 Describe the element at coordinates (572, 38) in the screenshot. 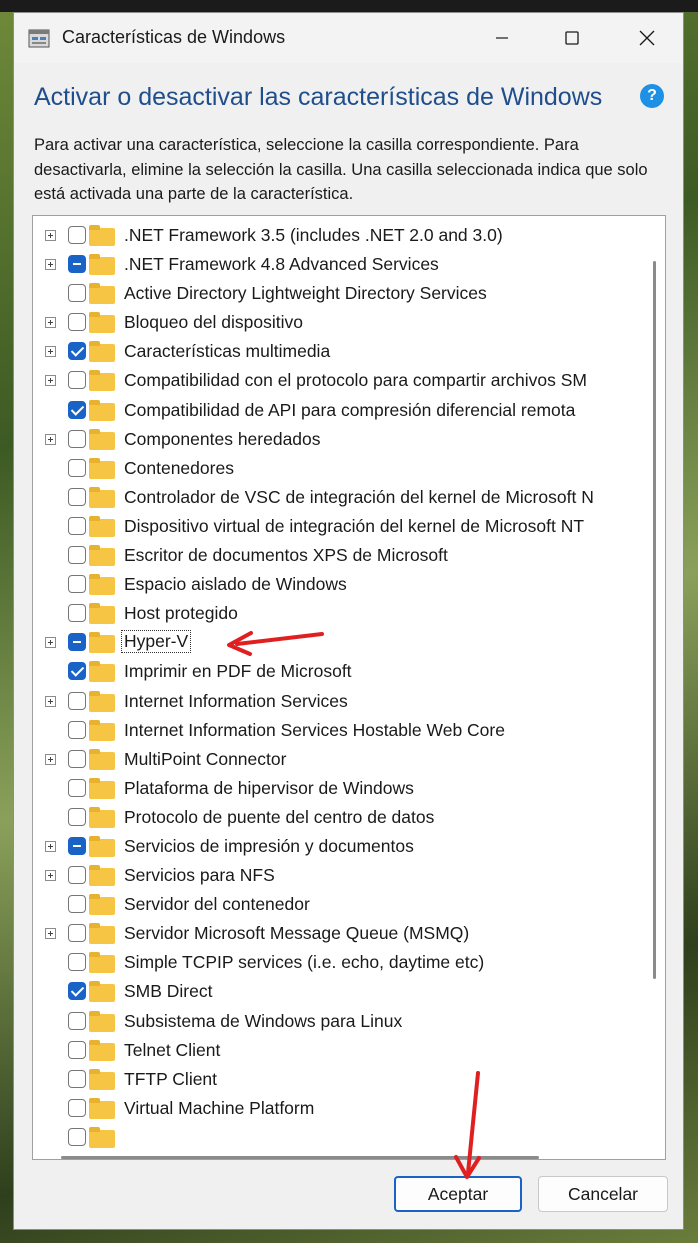

I see `maximize-button` at that location.